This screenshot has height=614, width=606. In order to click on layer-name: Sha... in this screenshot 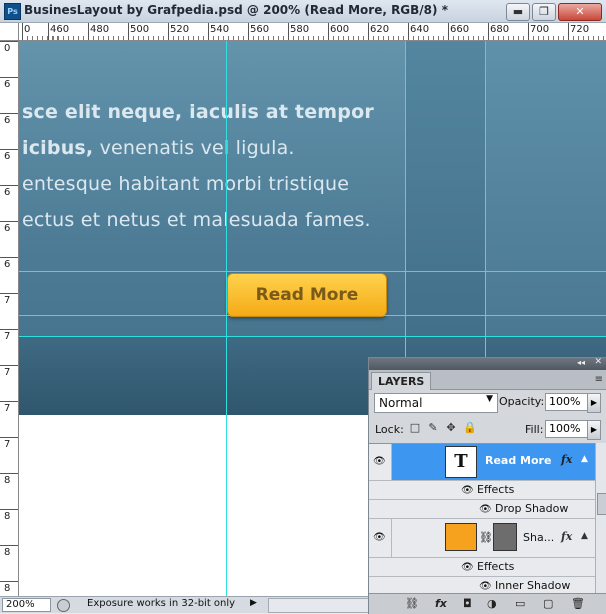, I will do `click(538, 537)`.